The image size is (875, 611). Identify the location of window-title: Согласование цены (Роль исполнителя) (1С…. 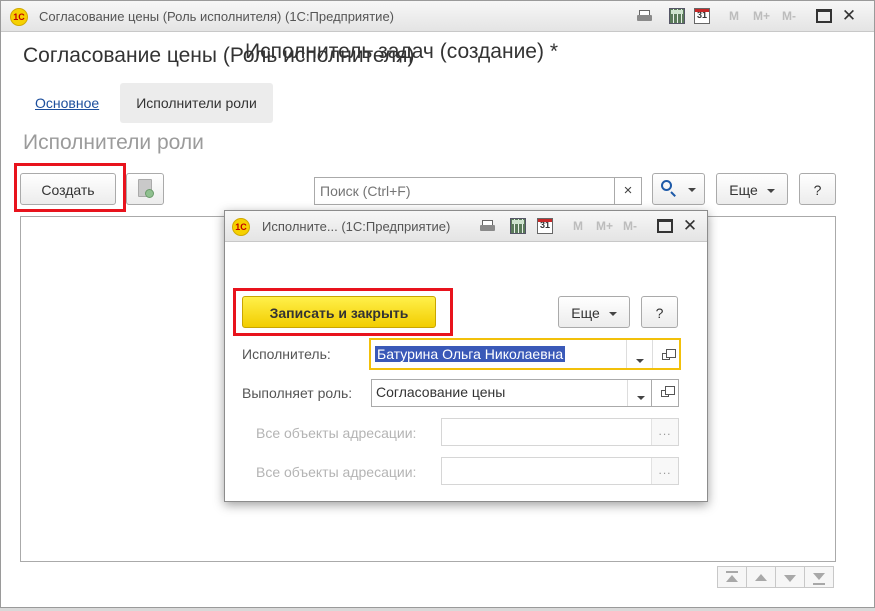
(216, 16).